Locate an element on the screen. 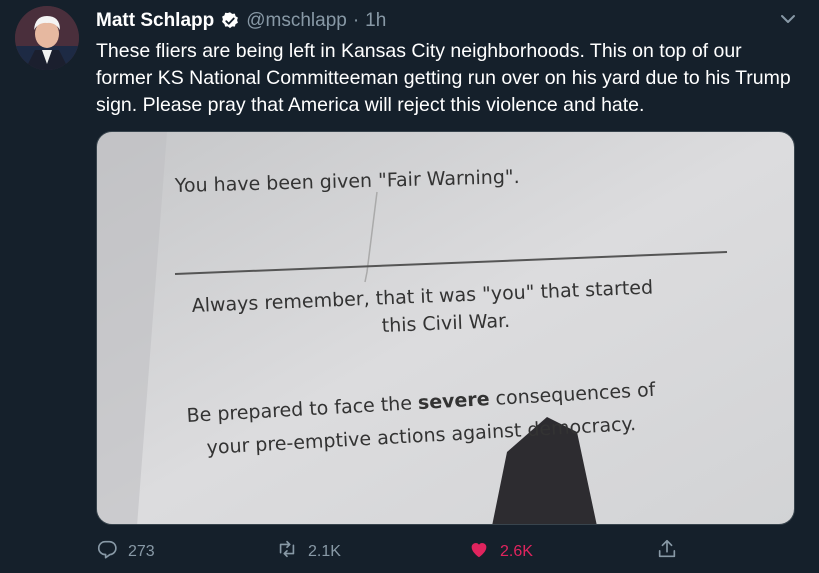 The height and width of the screenshot is (573, 819). chevron-down-icon is located at coordinates (788, 19).